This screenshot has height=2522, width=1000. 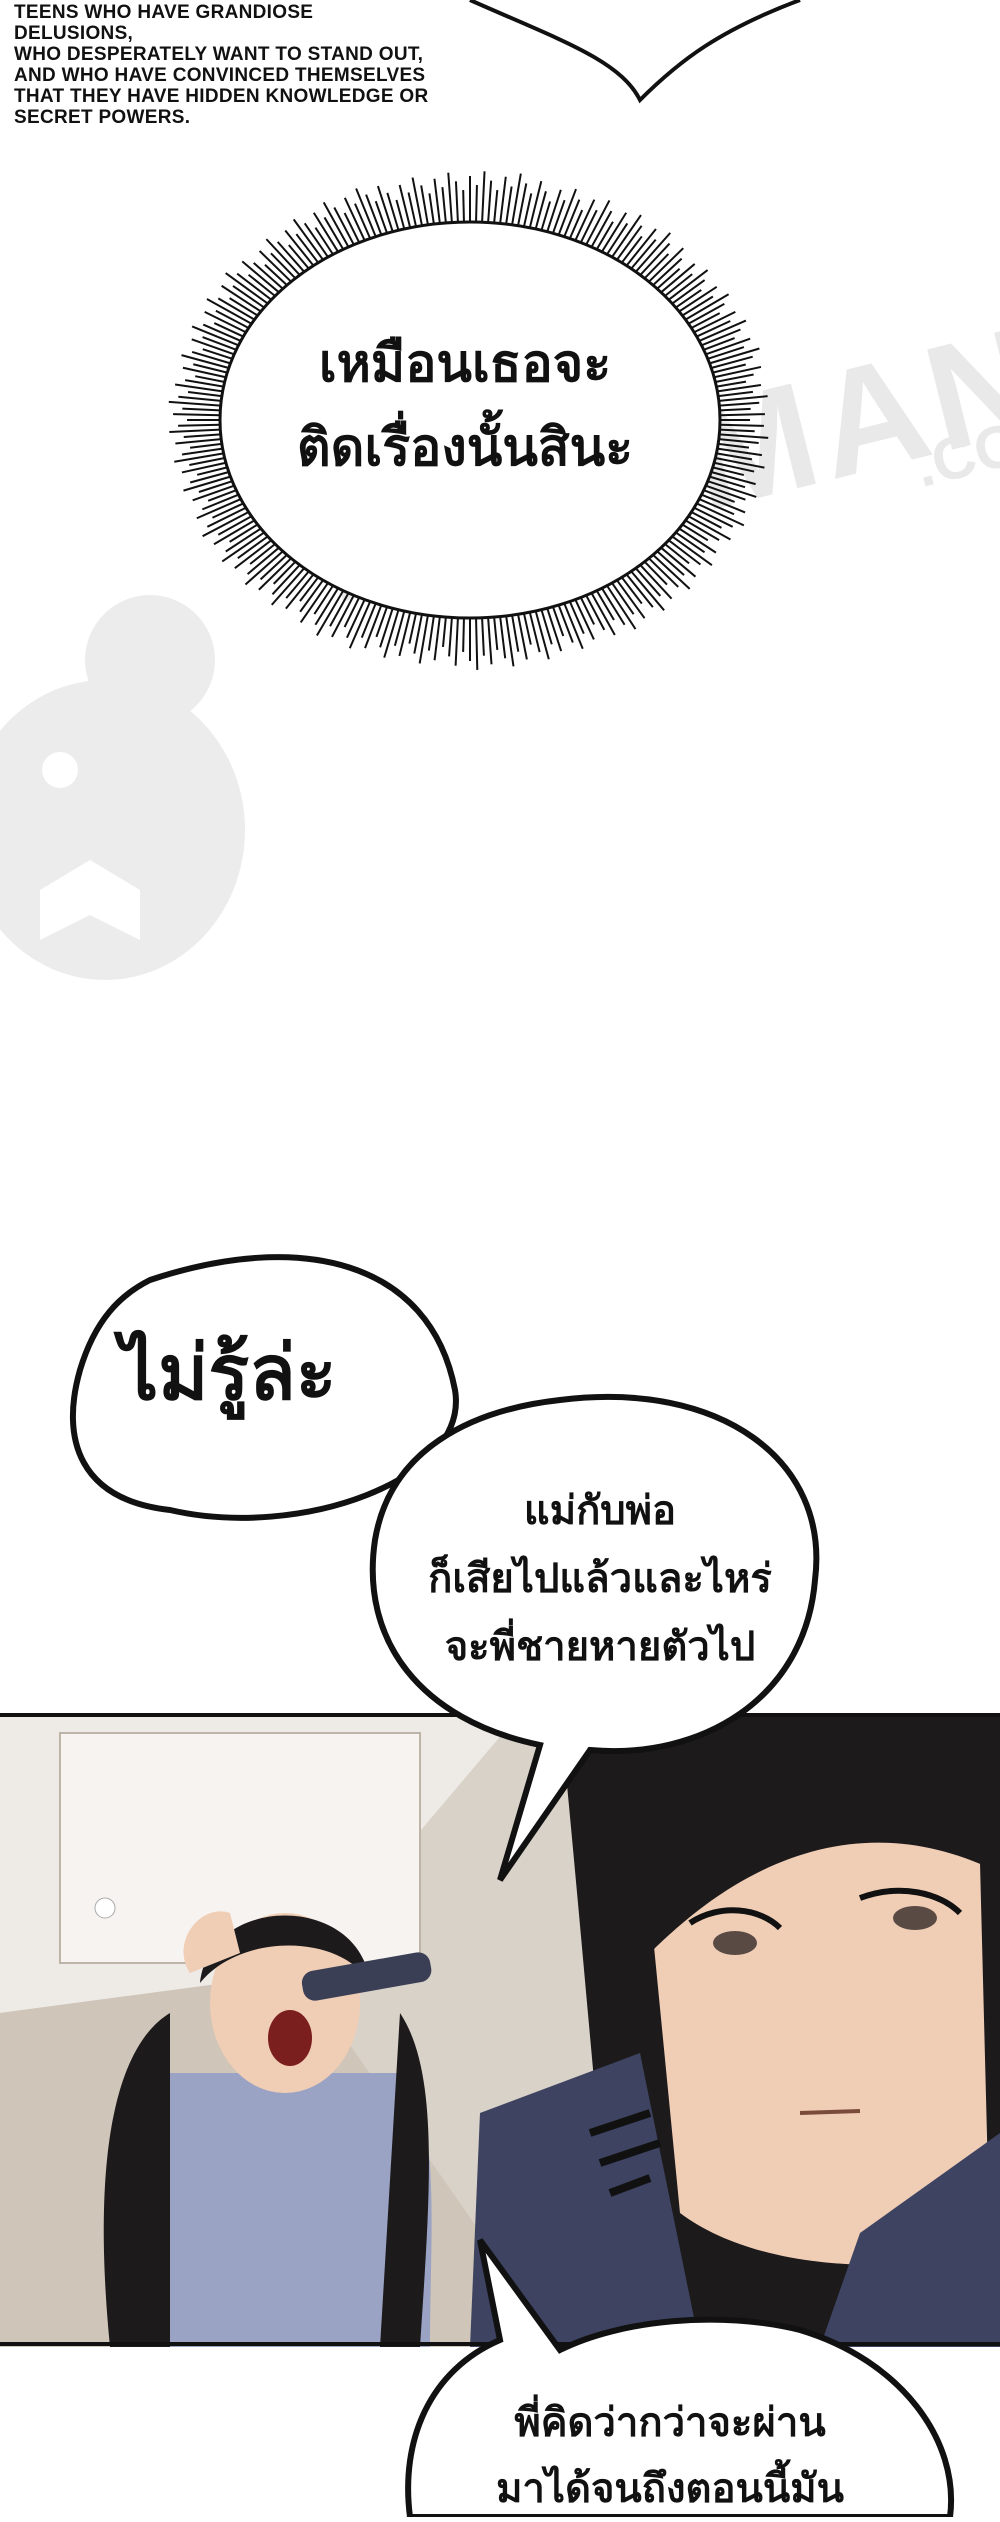 What do you see at coordinates (228, 1372) in the screenshot?
I see `speech-bubble-big-text: ไม่รู้ล่ะ` at bounding box center [228, 1372].